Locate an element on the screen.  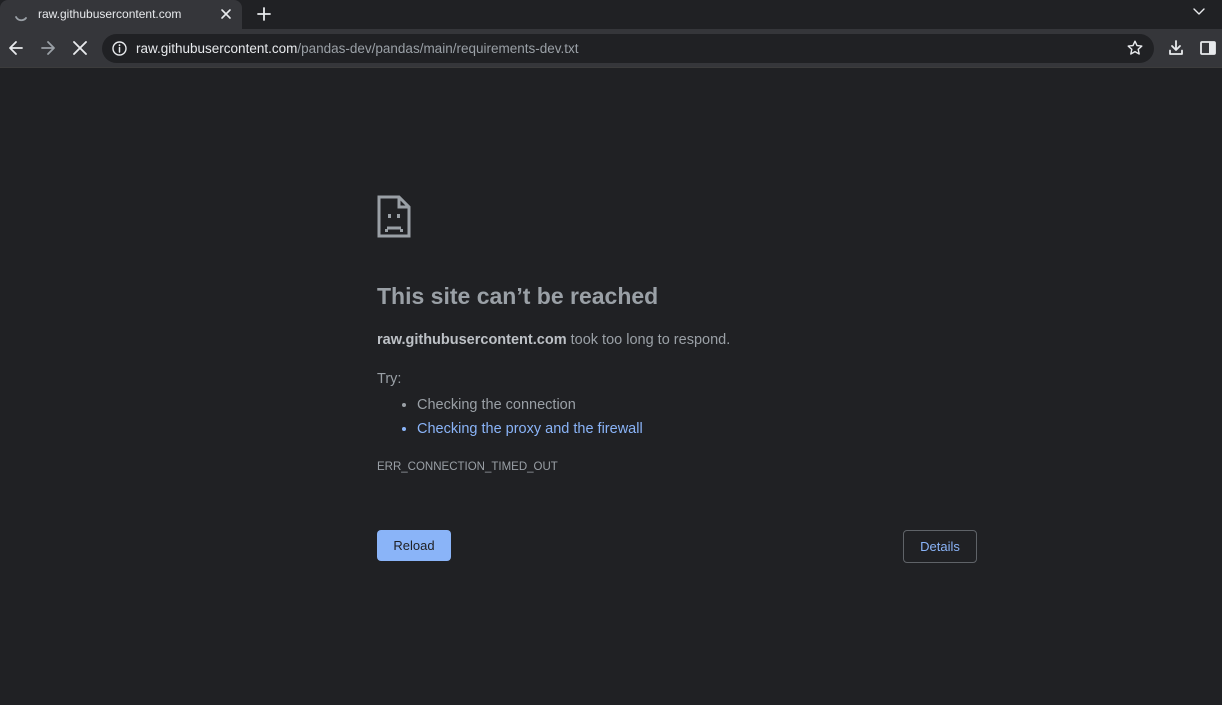
error-message: took too long to respond. is located at coordinates (648, 340).